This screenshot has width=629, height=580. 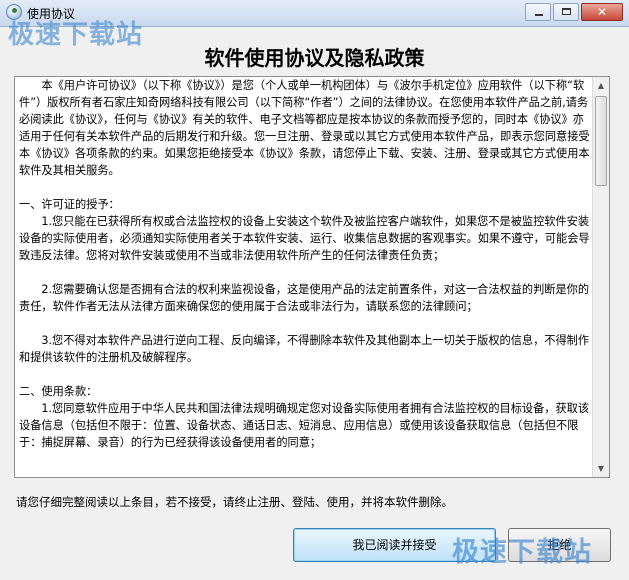 What do you see at coordinates (522, 552) in the screenshot?
I see `watermark-logo: 极速下载站` at bounding box center [522, 552].